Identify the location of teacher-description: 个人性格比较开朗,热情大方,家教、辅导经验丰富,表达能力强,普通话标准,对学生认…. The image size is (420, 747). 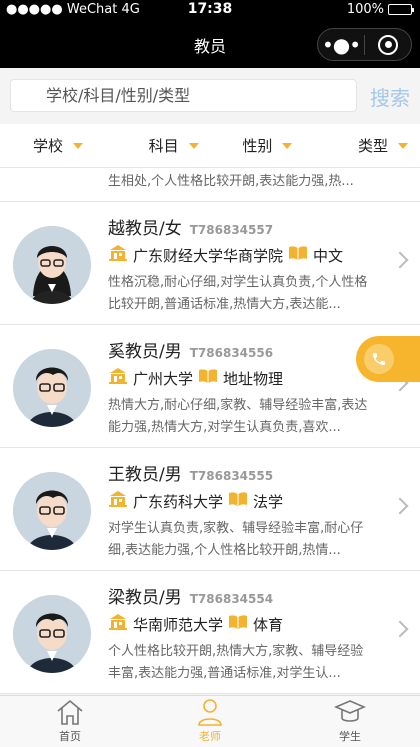
(236, 662).